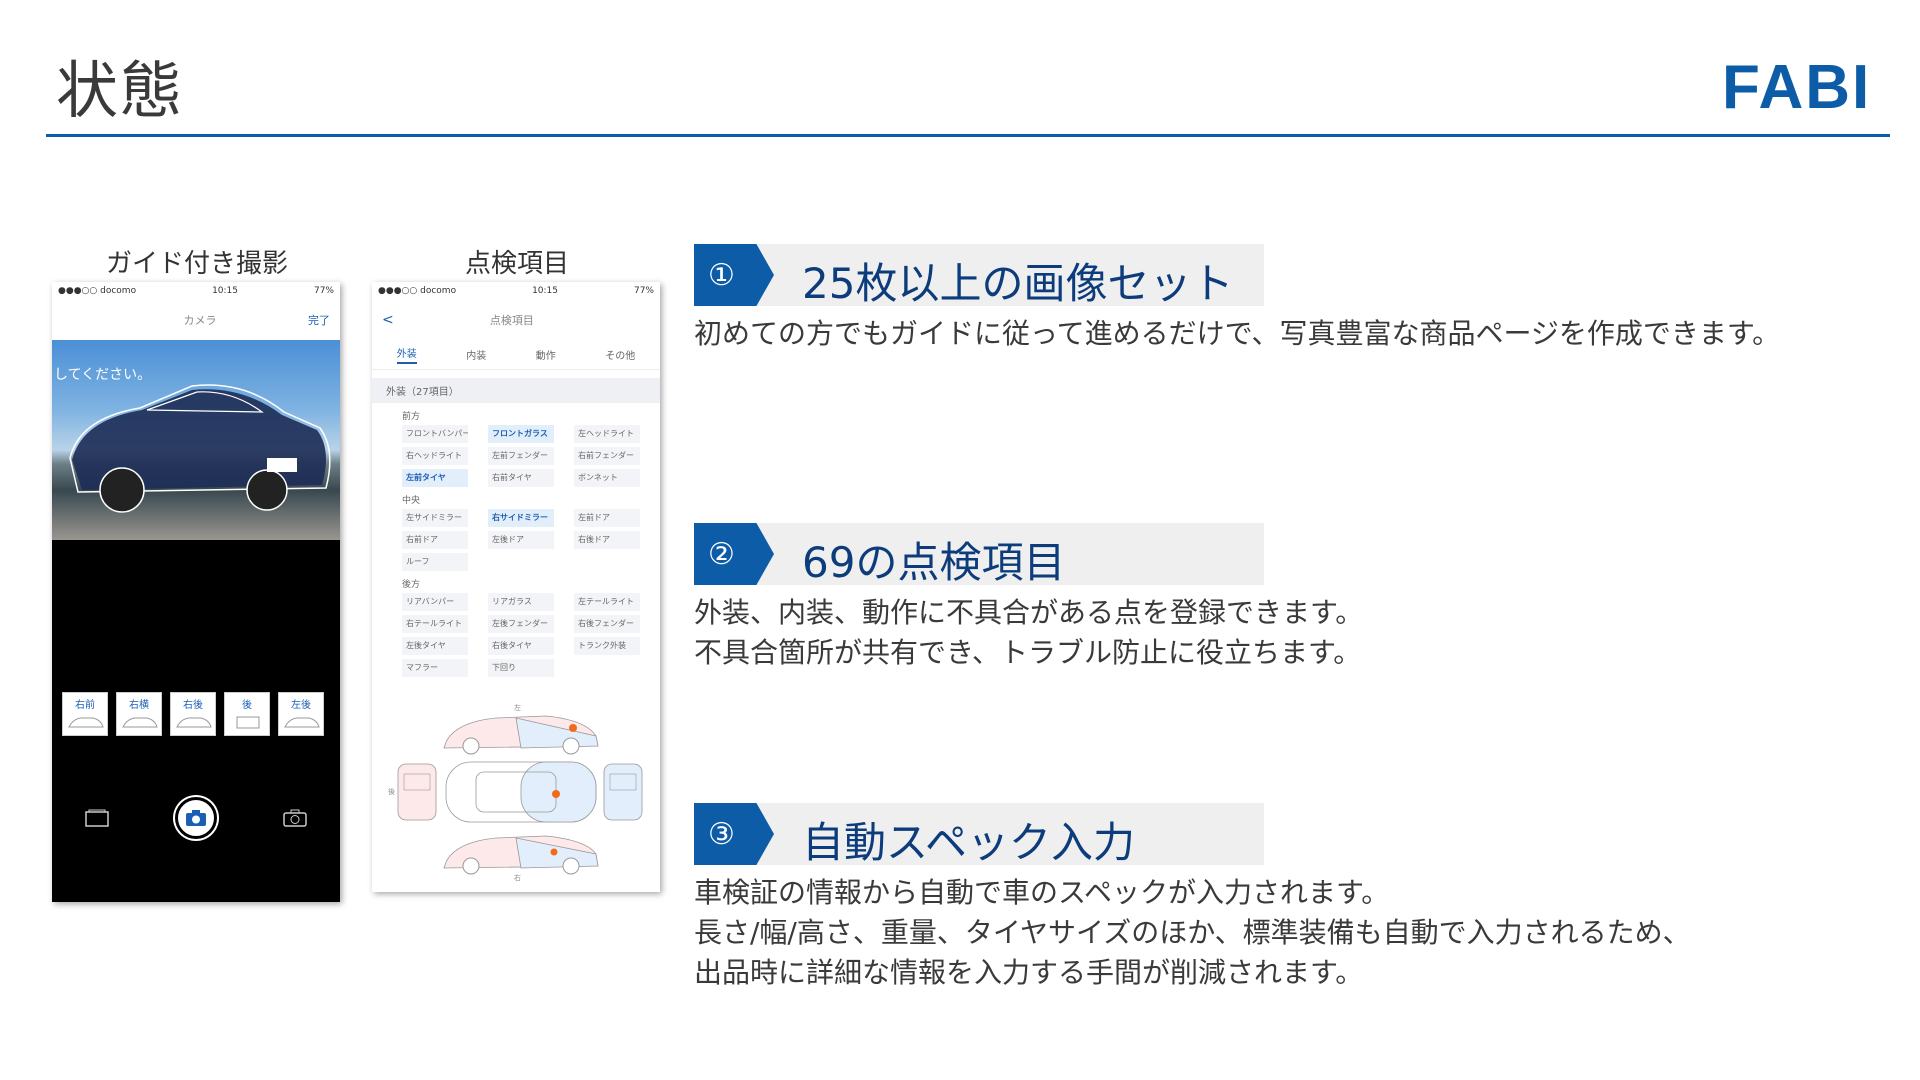  I want to click on diagram-label-top: 左, so click(517, 707).